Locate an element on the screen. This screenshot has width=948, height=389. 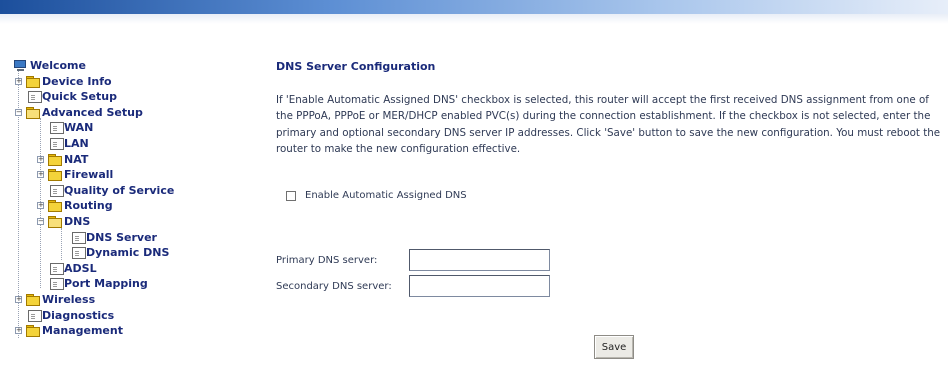
nav-item-management: + Management is located at coordinates (134, 331).